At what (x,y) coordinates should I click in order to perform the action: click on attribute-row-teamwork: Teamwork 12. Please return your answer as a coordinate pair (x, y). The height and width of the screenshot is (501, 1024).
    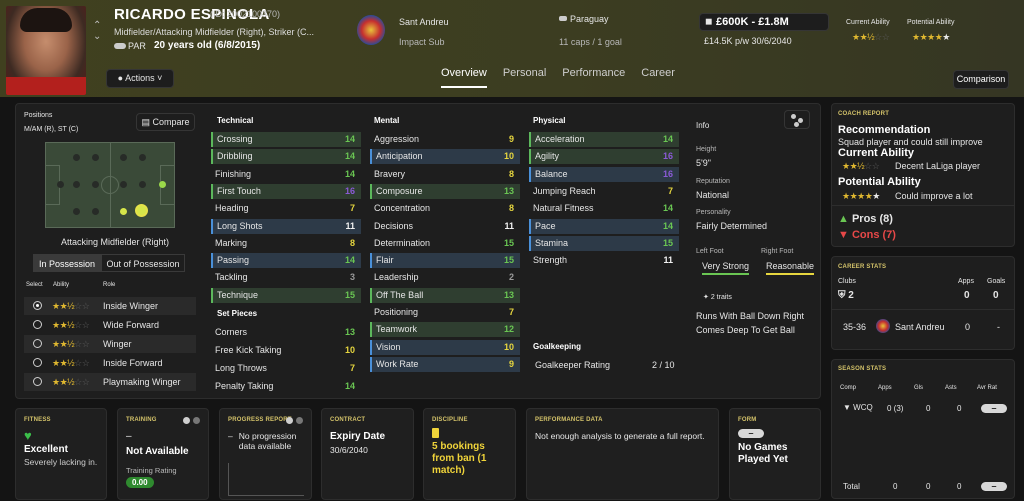
    Looking at the image, I should click on (445, 330).